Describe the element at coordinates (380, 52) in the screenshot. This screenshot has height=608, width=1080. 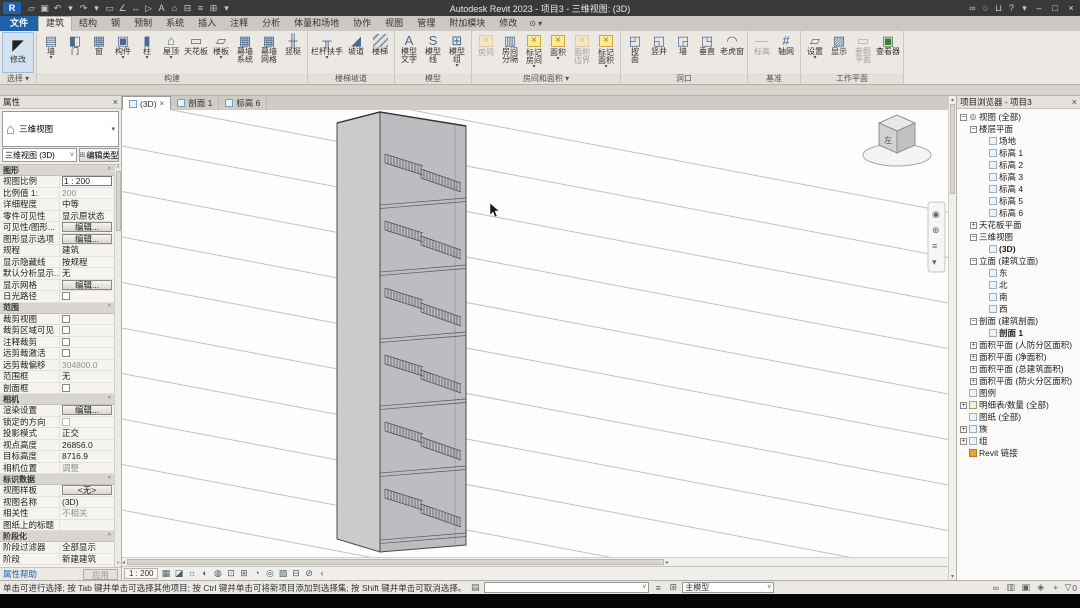
I see `ribbon-button: 楼梯` at that location.